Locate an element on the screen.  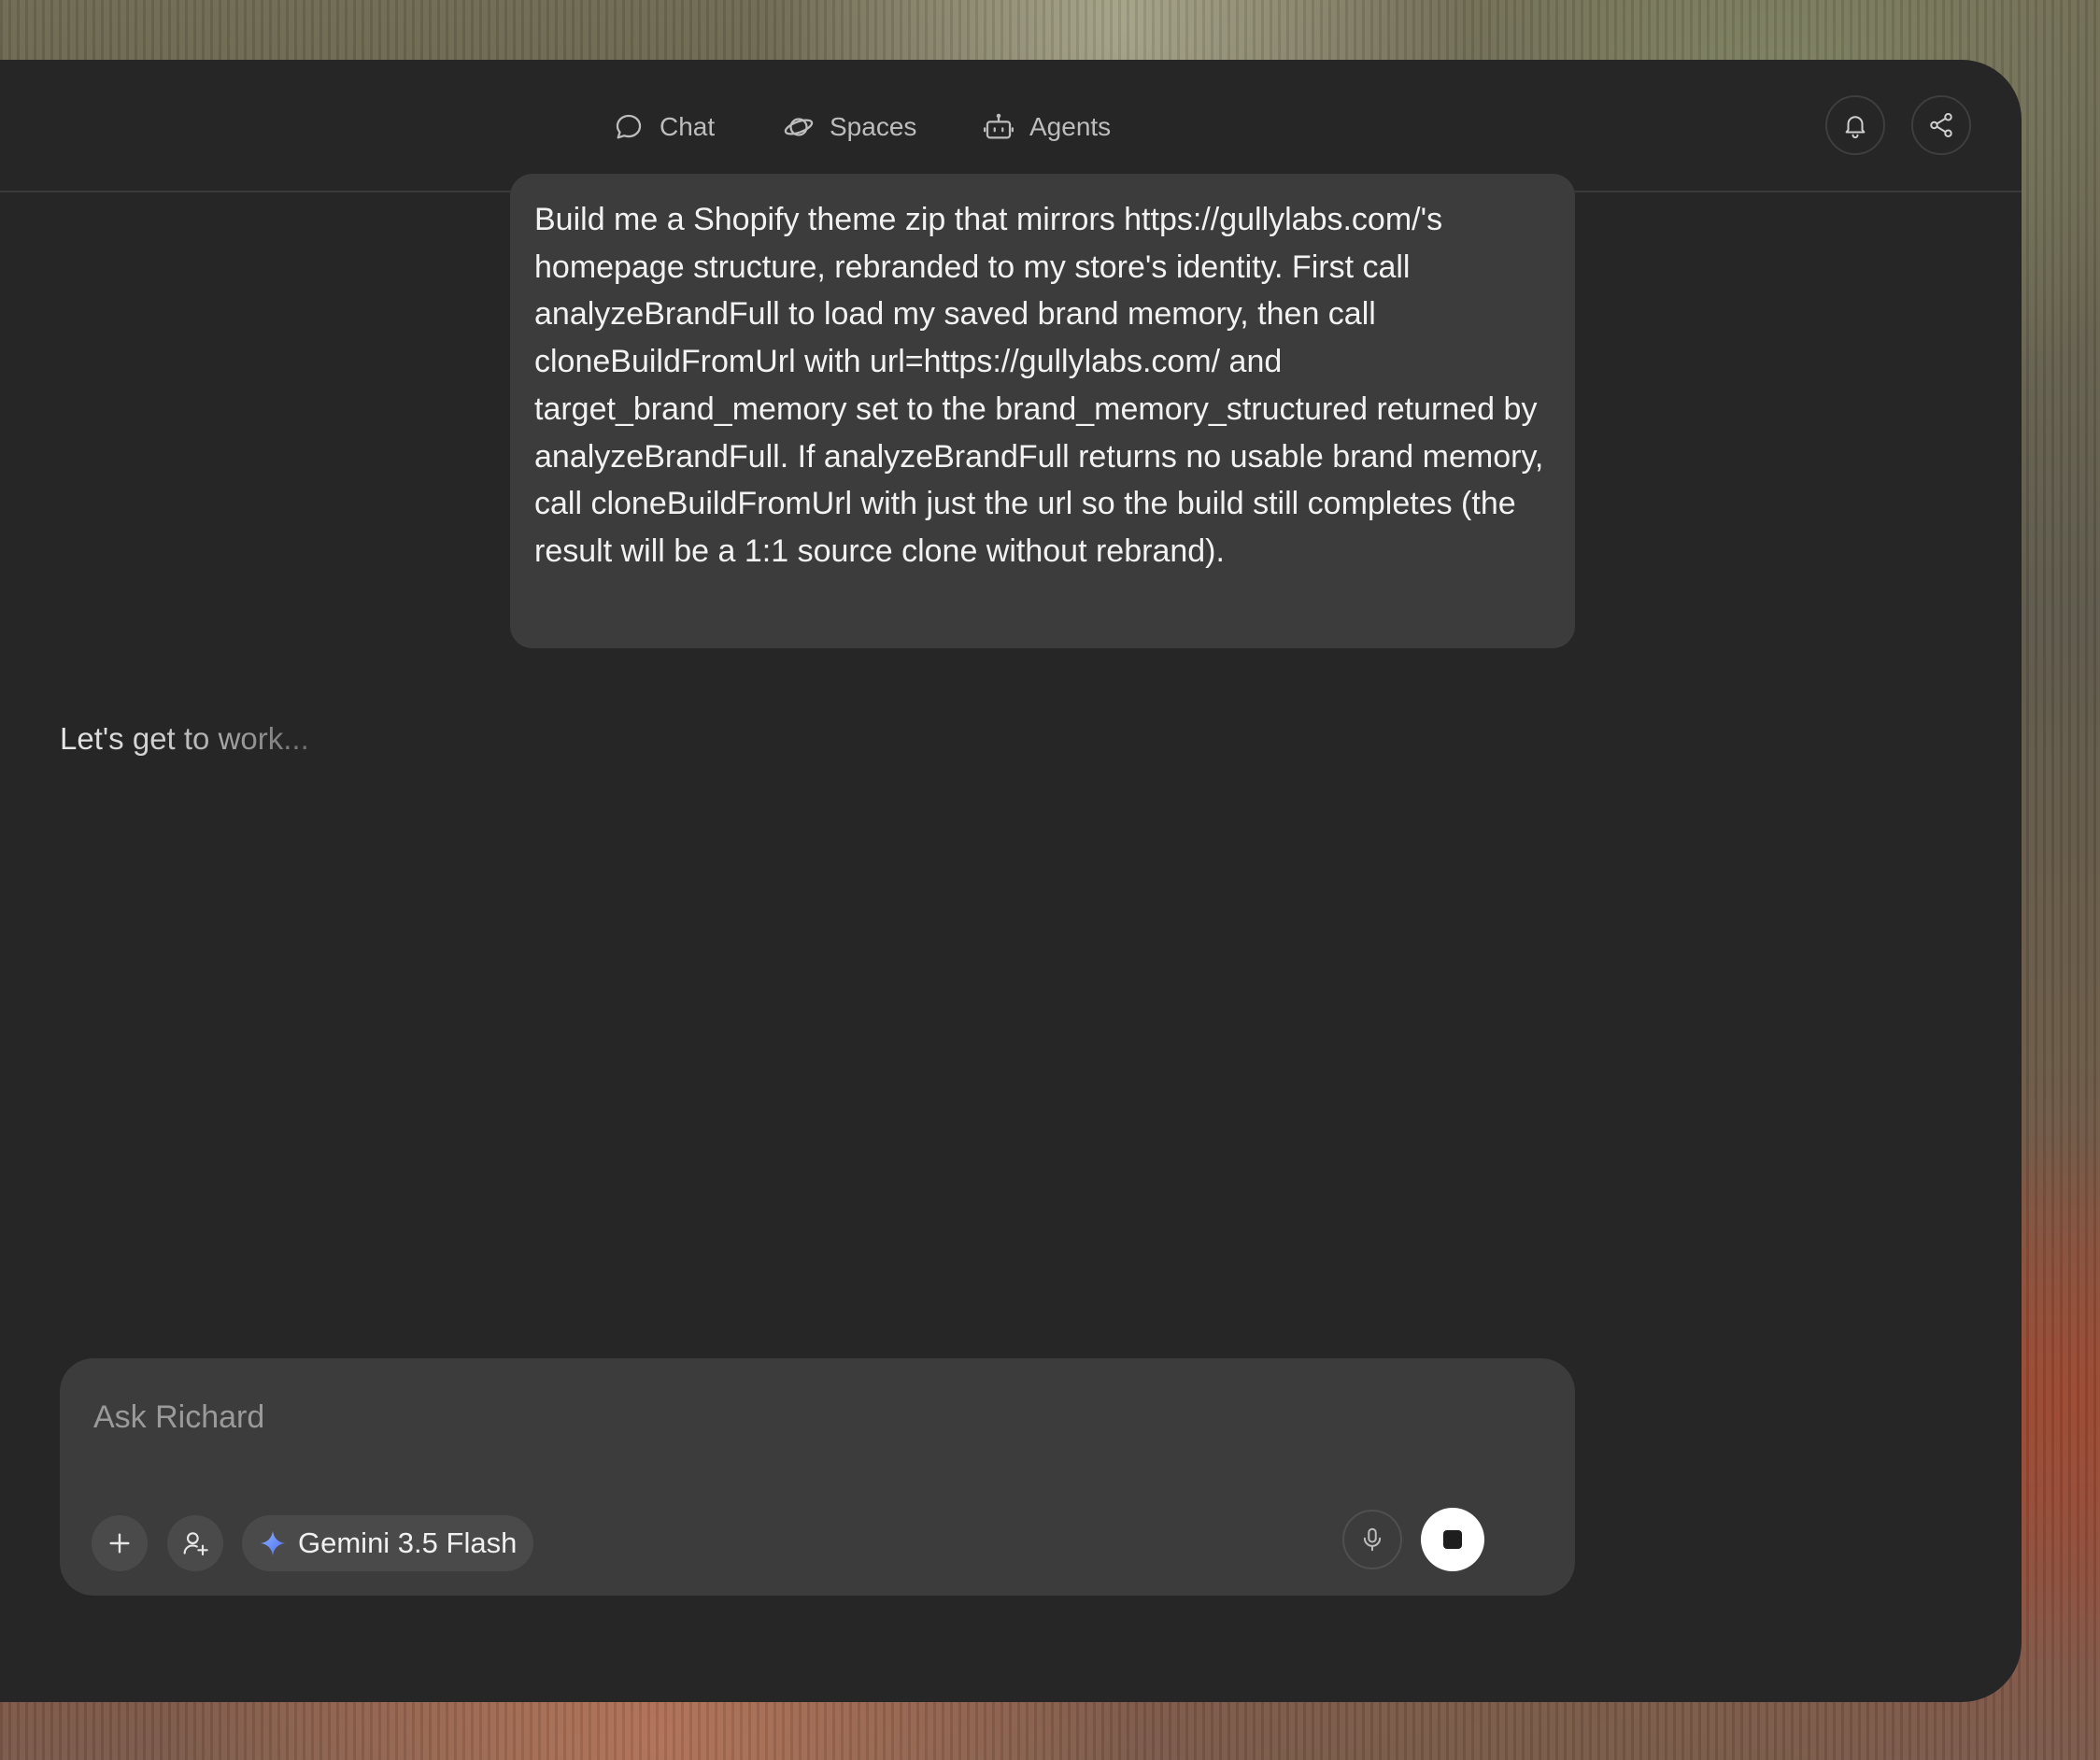
tab-agents-label: Agents is located at coordinates (1071, 127).